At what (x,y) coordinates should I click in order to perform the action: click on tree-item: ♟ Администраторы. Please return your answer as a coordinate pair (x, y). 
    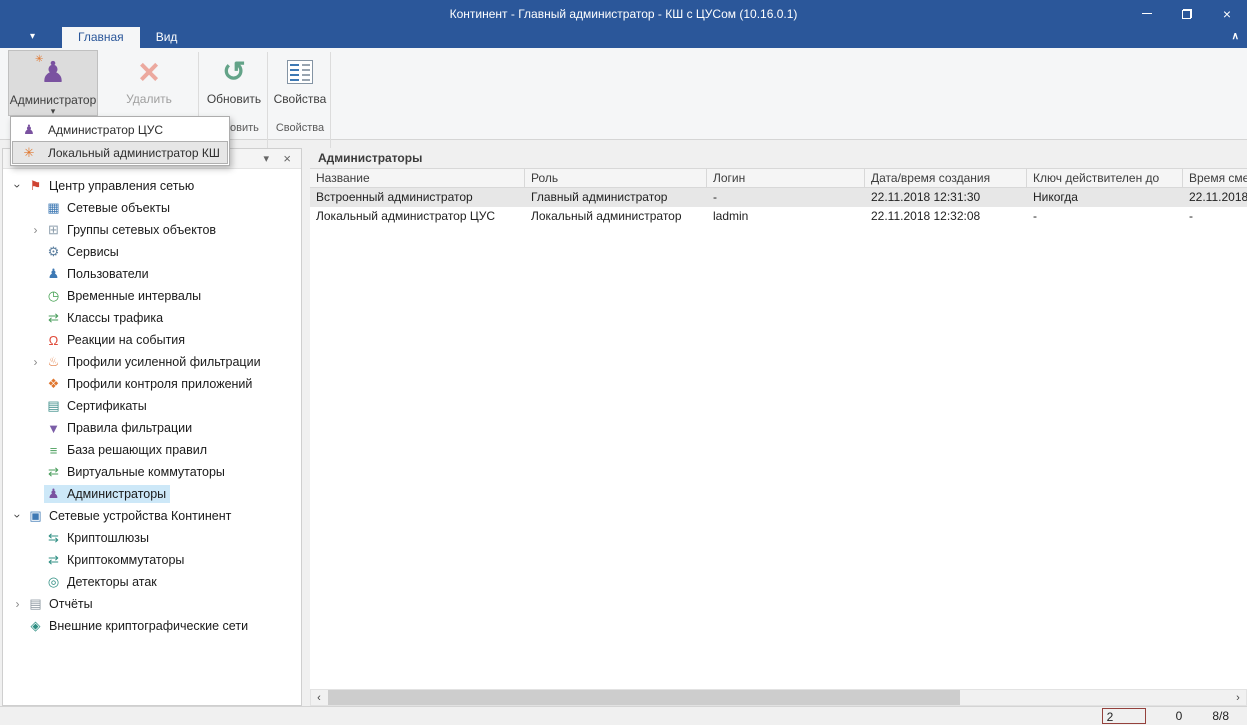
    Looking at the image, I should click on (152, 494).